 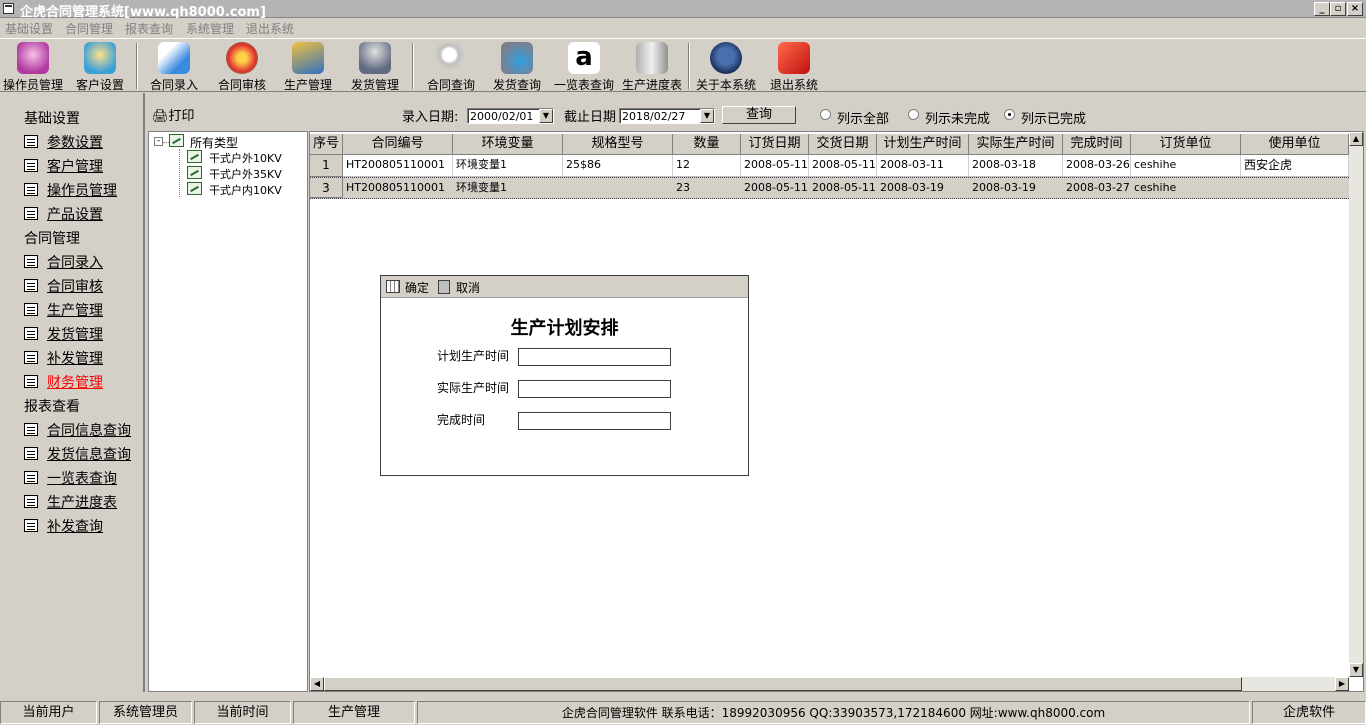 What do you see at coordinates (1322, 9) in the screenshot?
I see `minimize-button: _` at bounding box center [1322, 9].